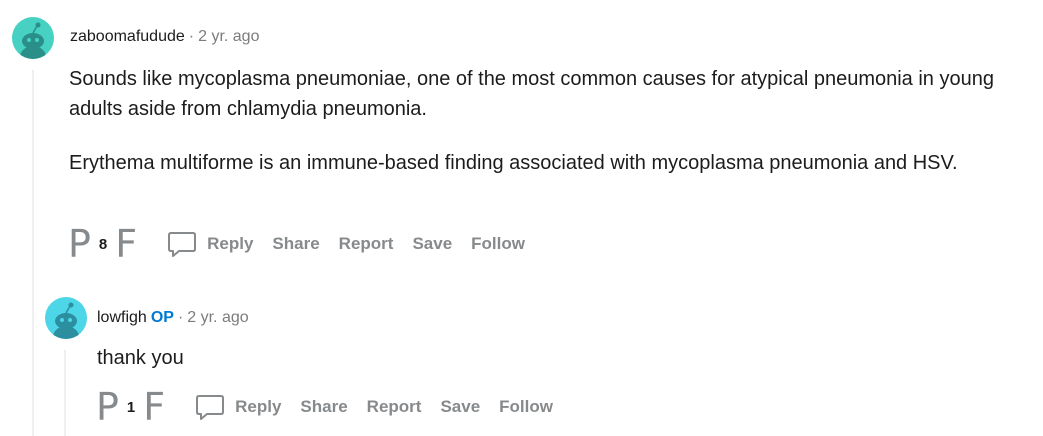  Describe the element at coordinates (103, 244) in the screenshot. I see `vote-score: 8` at that location.